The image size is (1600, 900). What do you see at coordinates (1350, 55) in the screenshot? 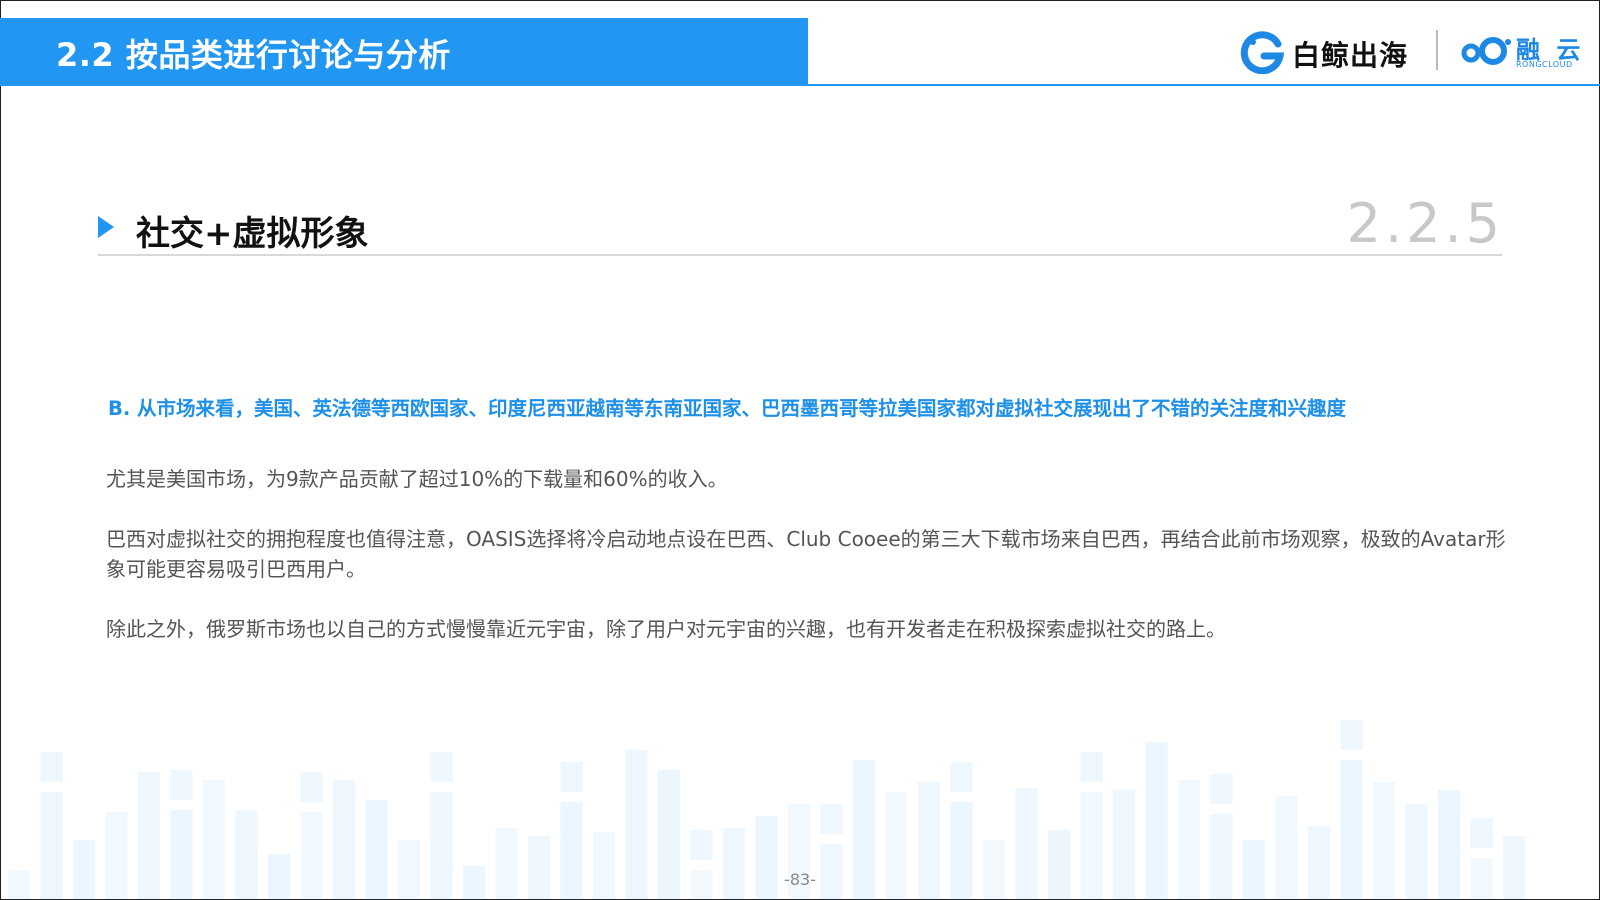
I see `baijing-logo-text: 白鲸出海` at bounding box center [1350, 55].